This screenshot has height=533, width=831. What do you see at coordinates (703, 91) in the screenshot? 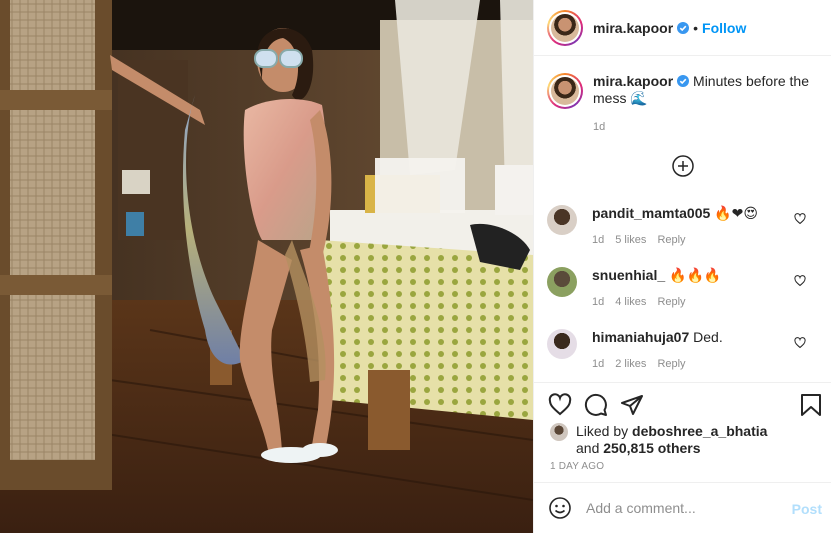
I see `caption-text: mira.kapoor Minutes before the mess 🌊` at bounding box center [703, 91].